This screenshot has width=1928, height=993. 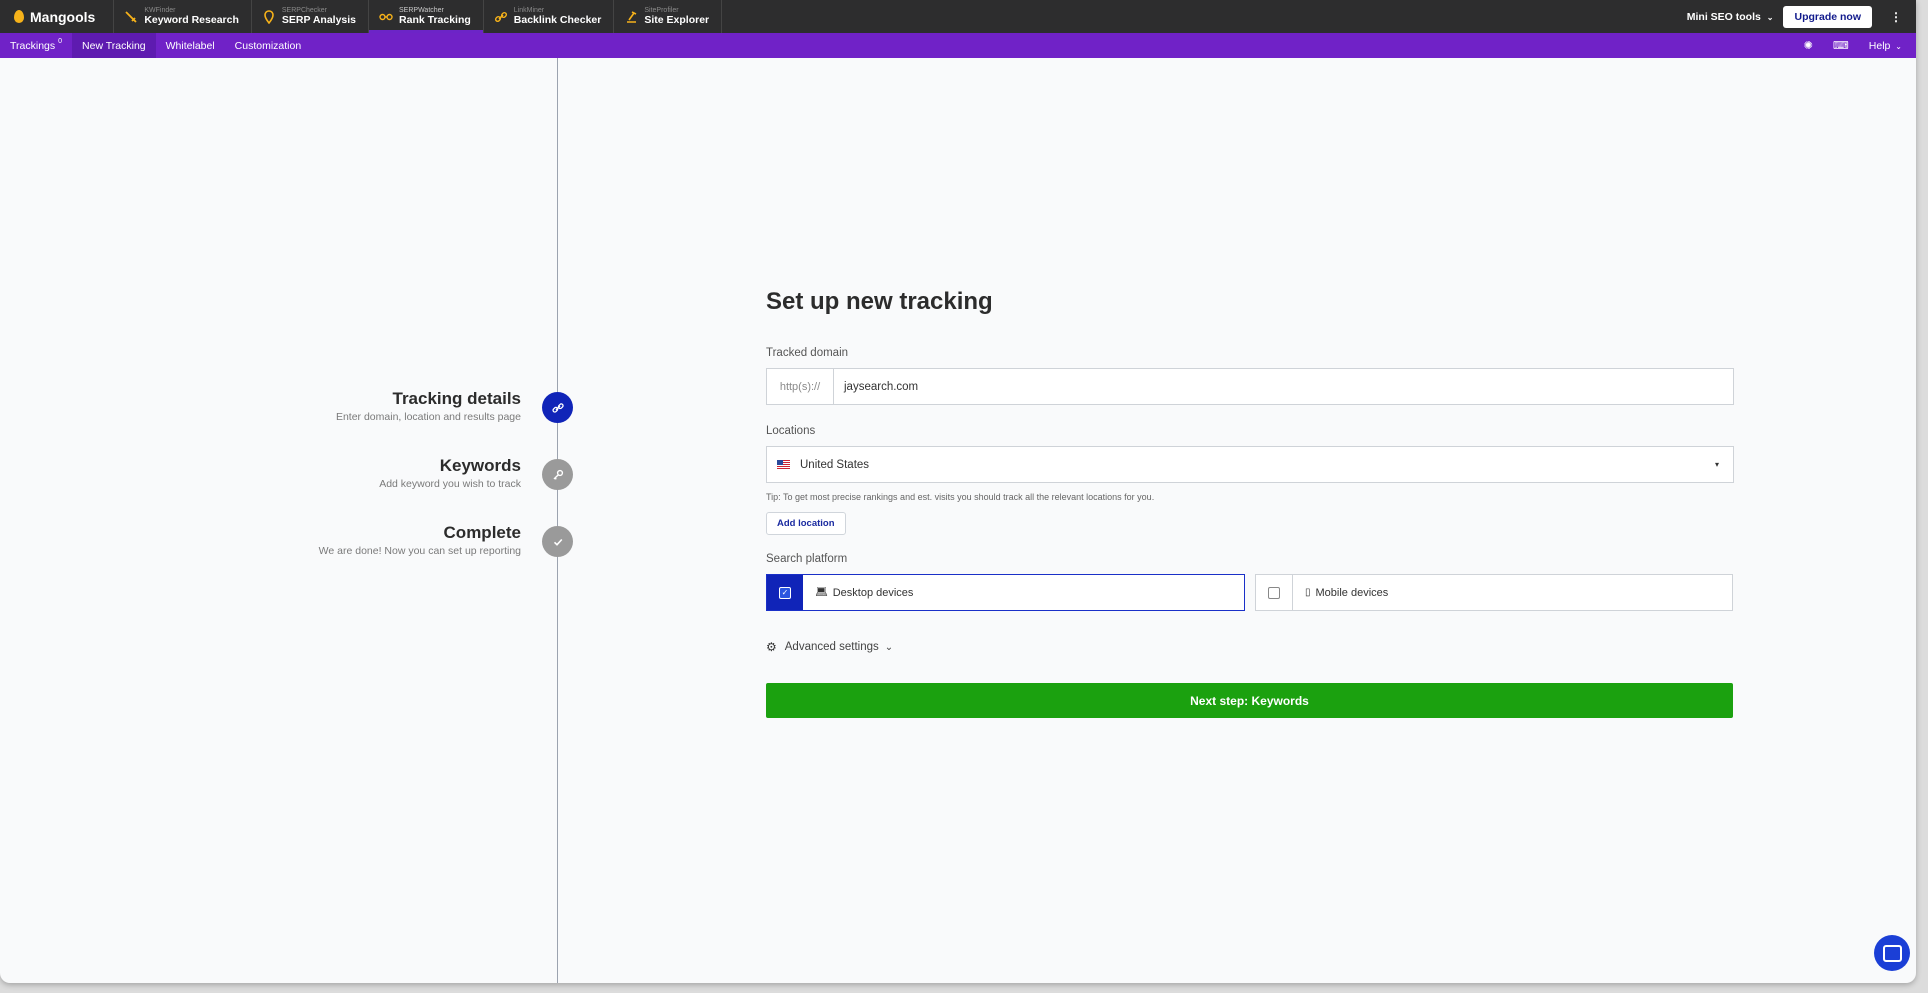 What do you see at coordinates (19, 16) in the screenshot?
I see `logo-icon` at bounding box center [19, 16].